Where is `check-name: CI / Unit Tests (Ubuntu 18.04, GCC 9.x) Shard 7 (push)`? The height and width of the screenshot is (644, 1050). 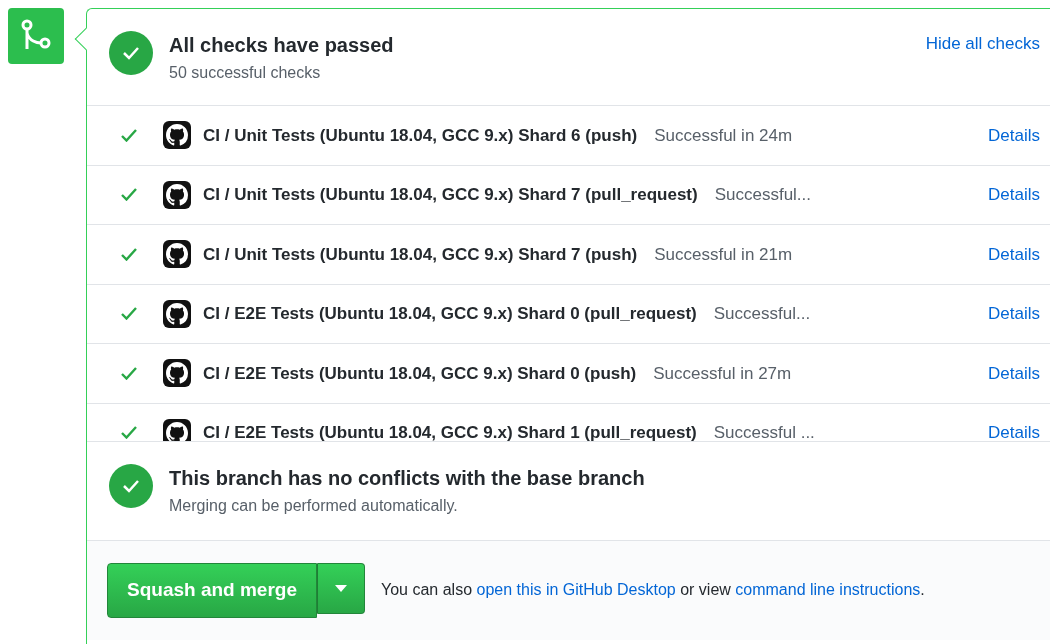 check-name: CI / Unit Tests (Ubuntu 18.04, GCC 9.x) Shard 7 (push) is located at coordinates (420, 254).